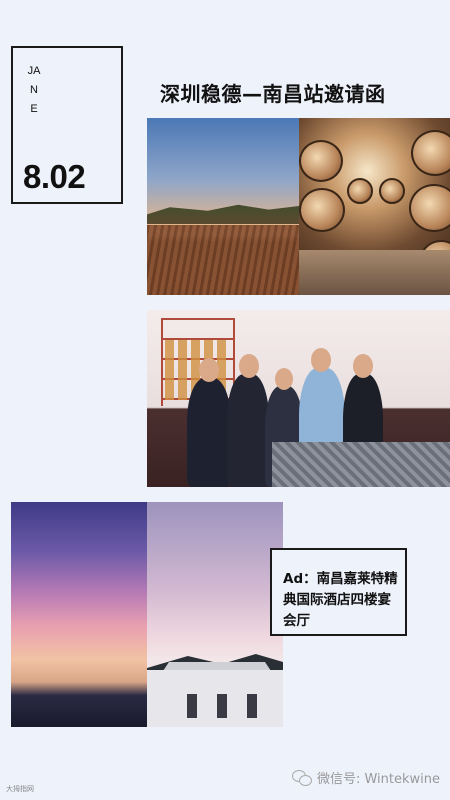  Describe the element at coordinates (361, 464) in the screenshot. I see `tasting-table` at that location.